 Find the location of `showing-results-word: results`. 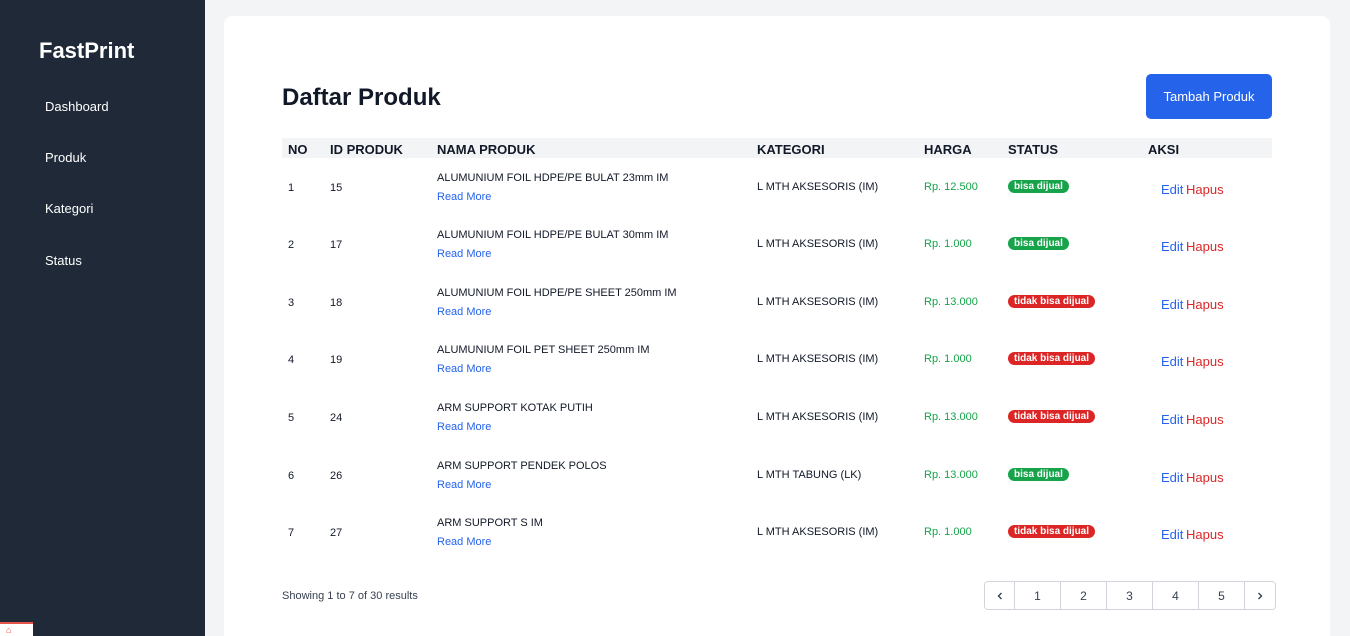

showing-results-word: results is located at coordinates (401, 596).